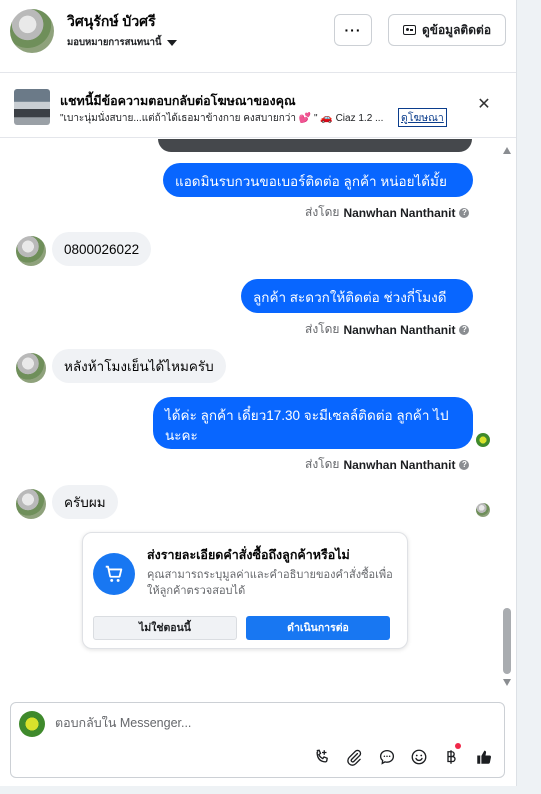 The width and height of the screenshot is (541, 794). Describe the element at coordinates (419, 757) in the screenshot. I see `emoji-icon` at that location.